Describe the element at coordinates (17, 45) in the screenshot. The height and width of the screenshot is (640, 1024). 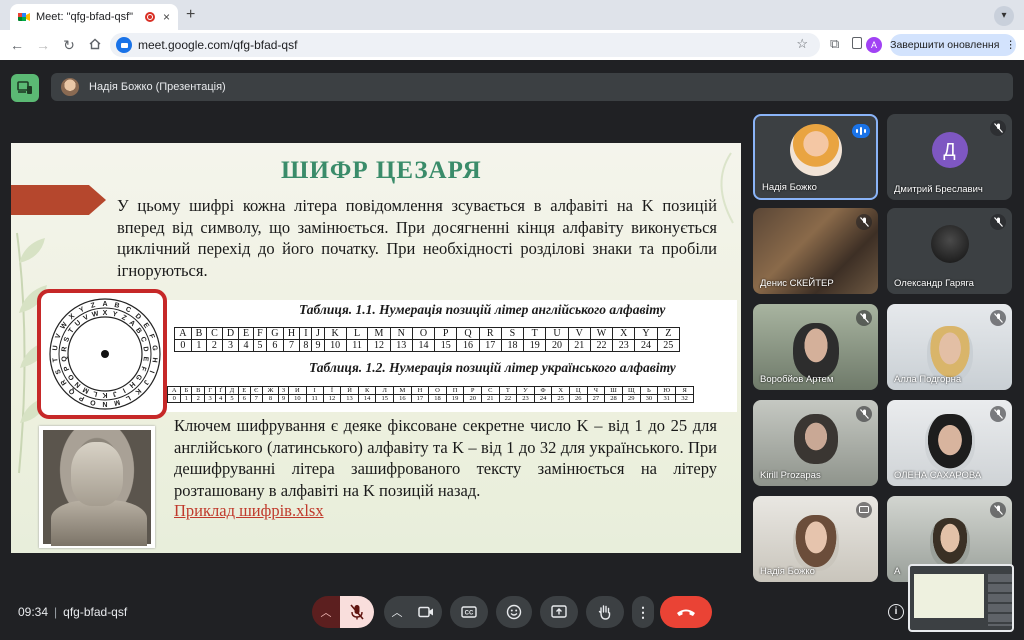
I see `back-icon: ←` at that location.